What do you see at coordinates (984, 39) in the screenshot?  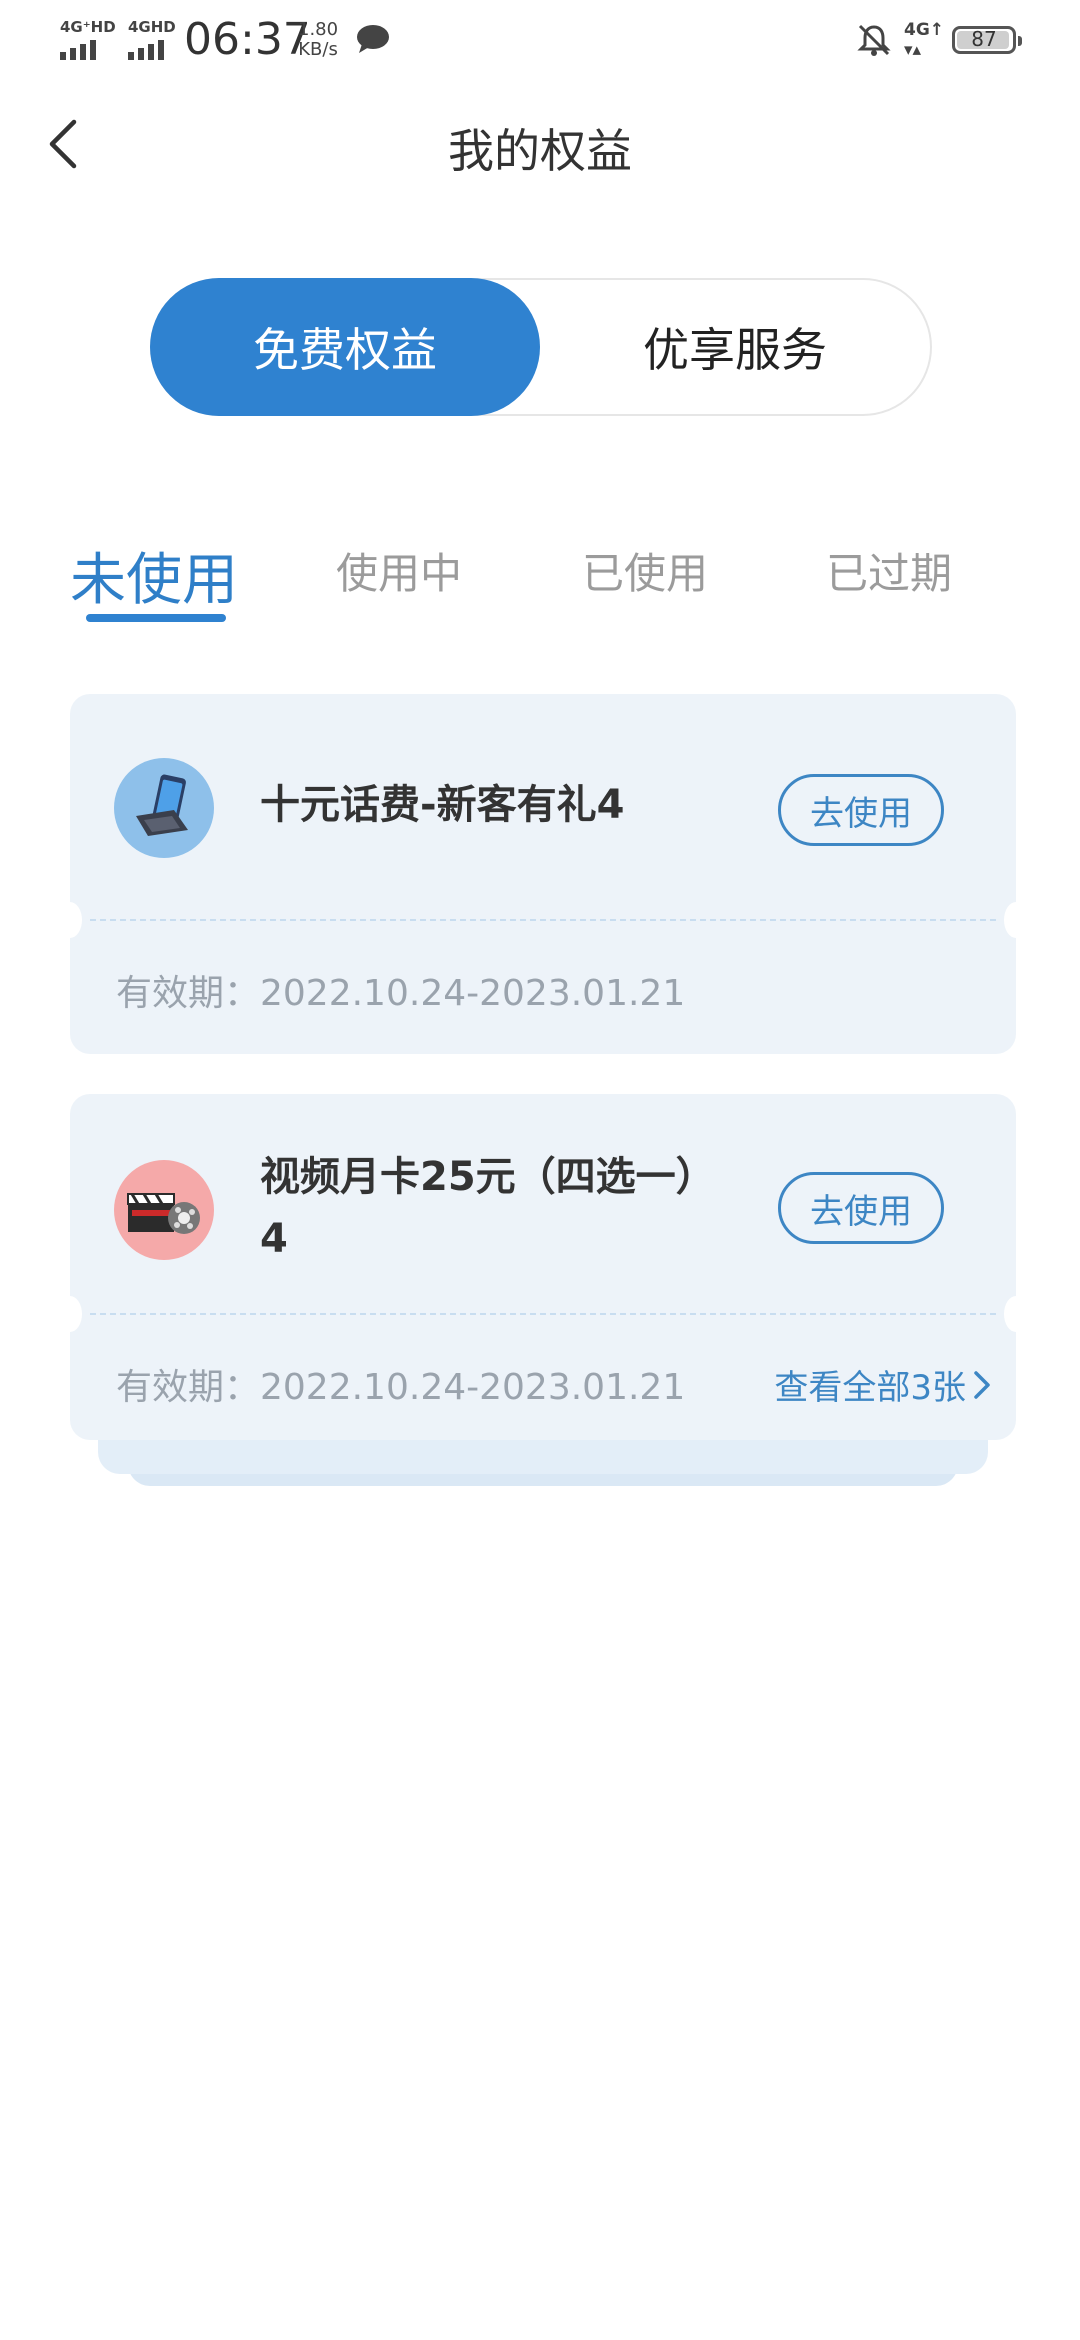 I see `battery-level: 87` at bounding box center [984, 39].